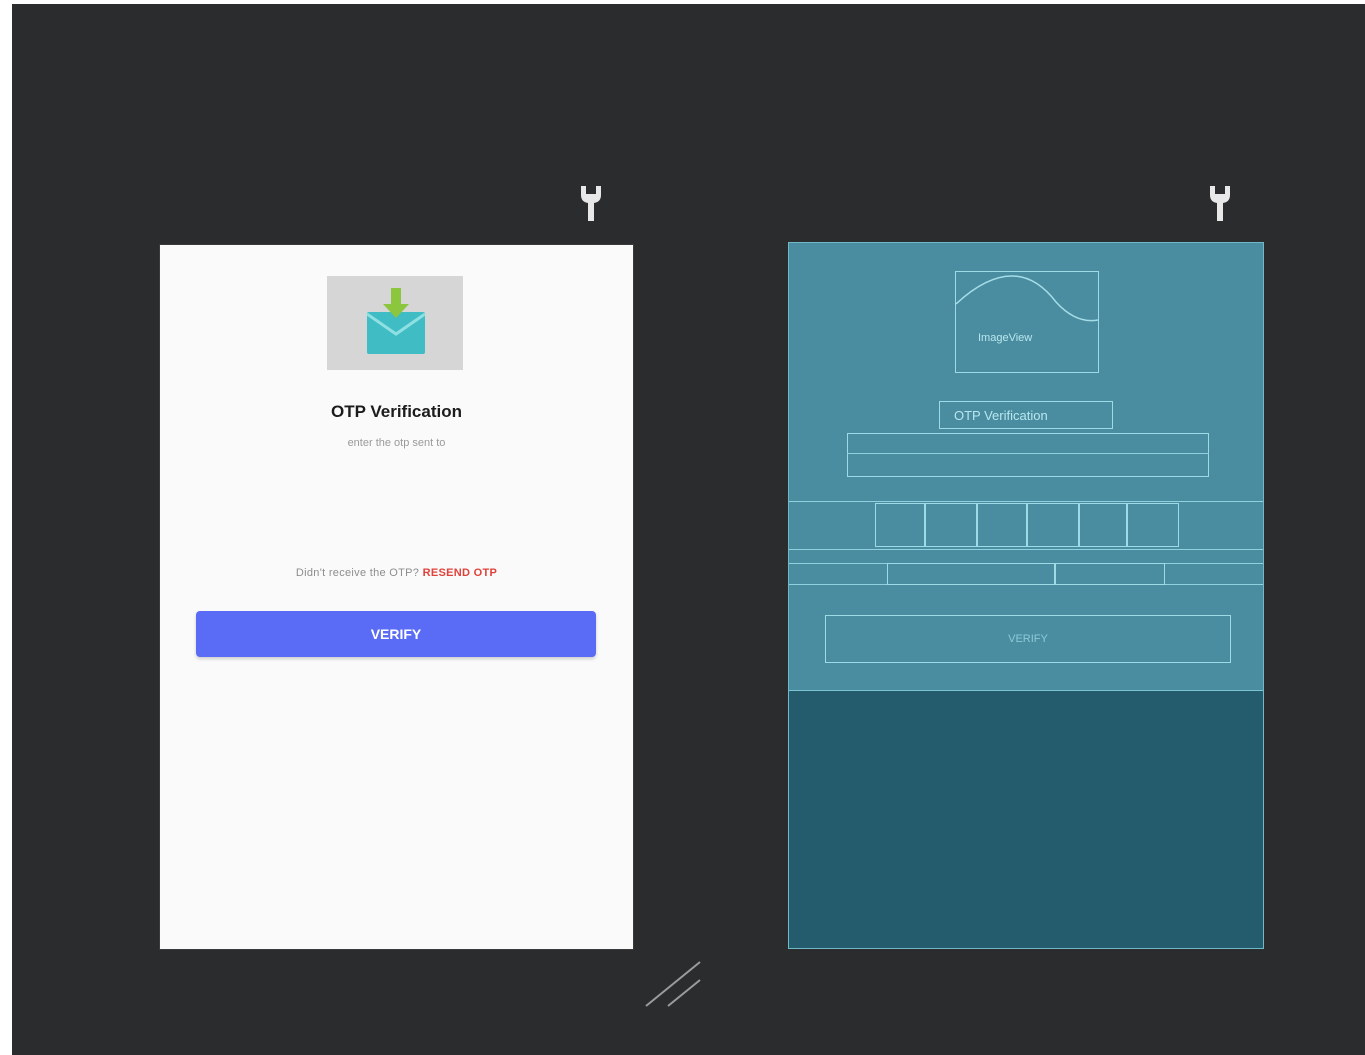  What do you see at coordinates (460, 573) in the screenshot?
I see `resend-otp-link: RESEND OTP` at bounding box center [460, 573].